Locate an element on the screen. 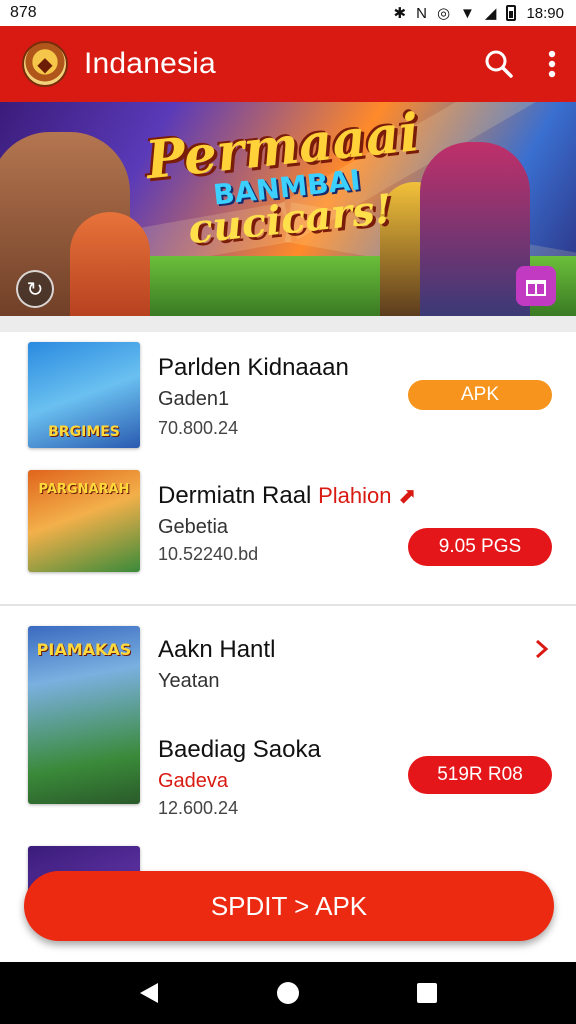 Image resolution: width=576 pixels, height=1024 pixels. app-meta: 70.800.24 is located at coordinates (198, 428).